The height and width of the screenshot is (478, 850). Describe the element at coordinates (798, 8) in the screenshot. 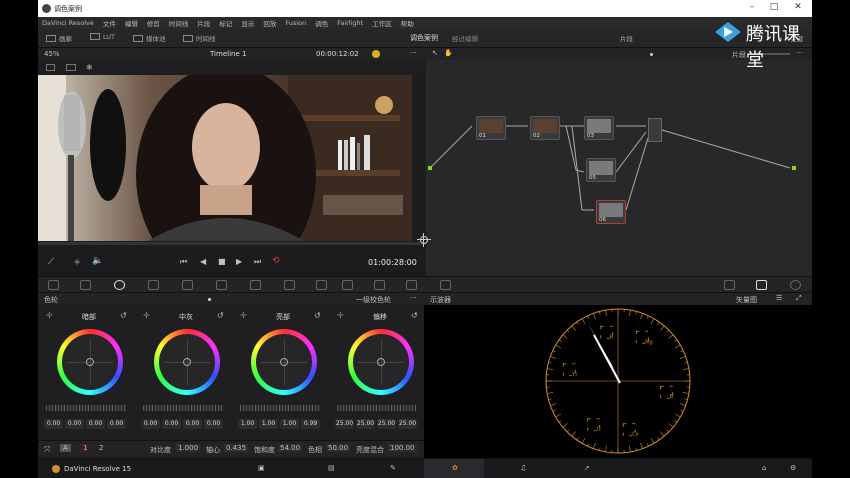

I see `close-button: ✕` at that location.